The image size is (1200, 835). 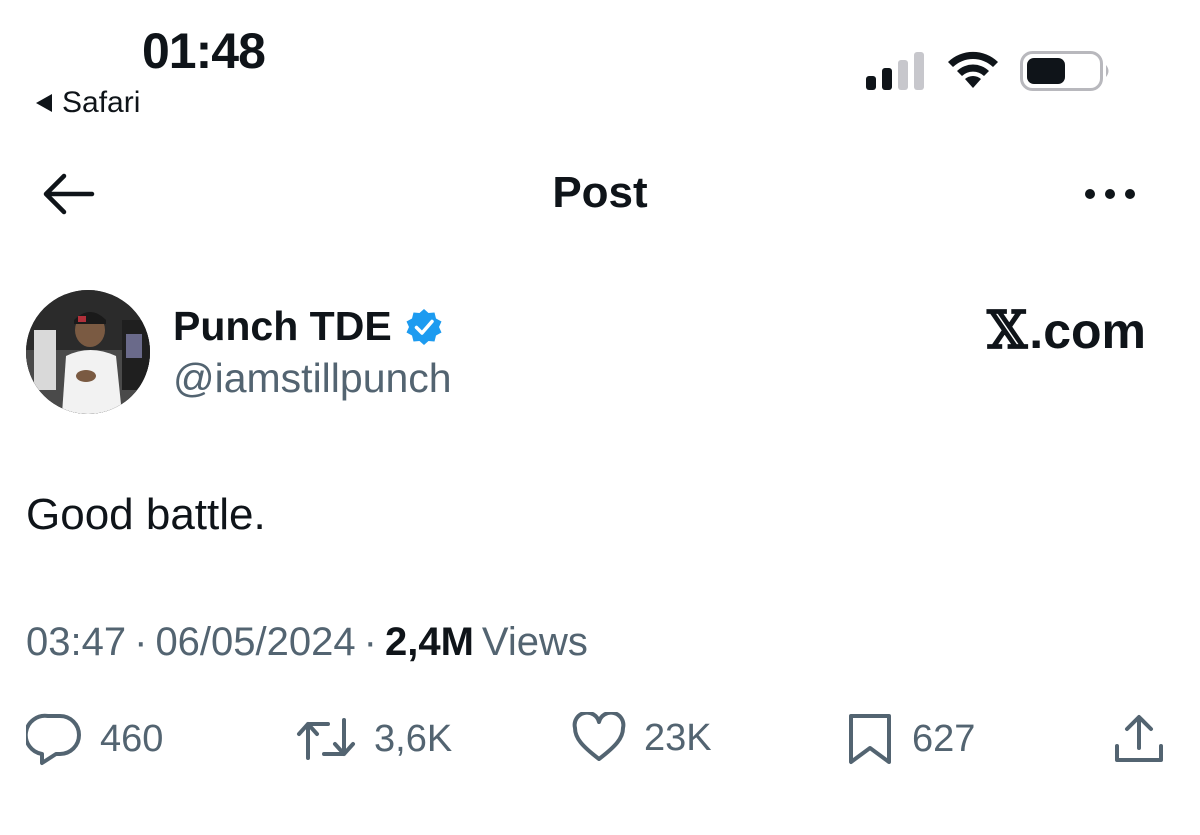 I want to click on share-button, so click(x=1139, y=739).